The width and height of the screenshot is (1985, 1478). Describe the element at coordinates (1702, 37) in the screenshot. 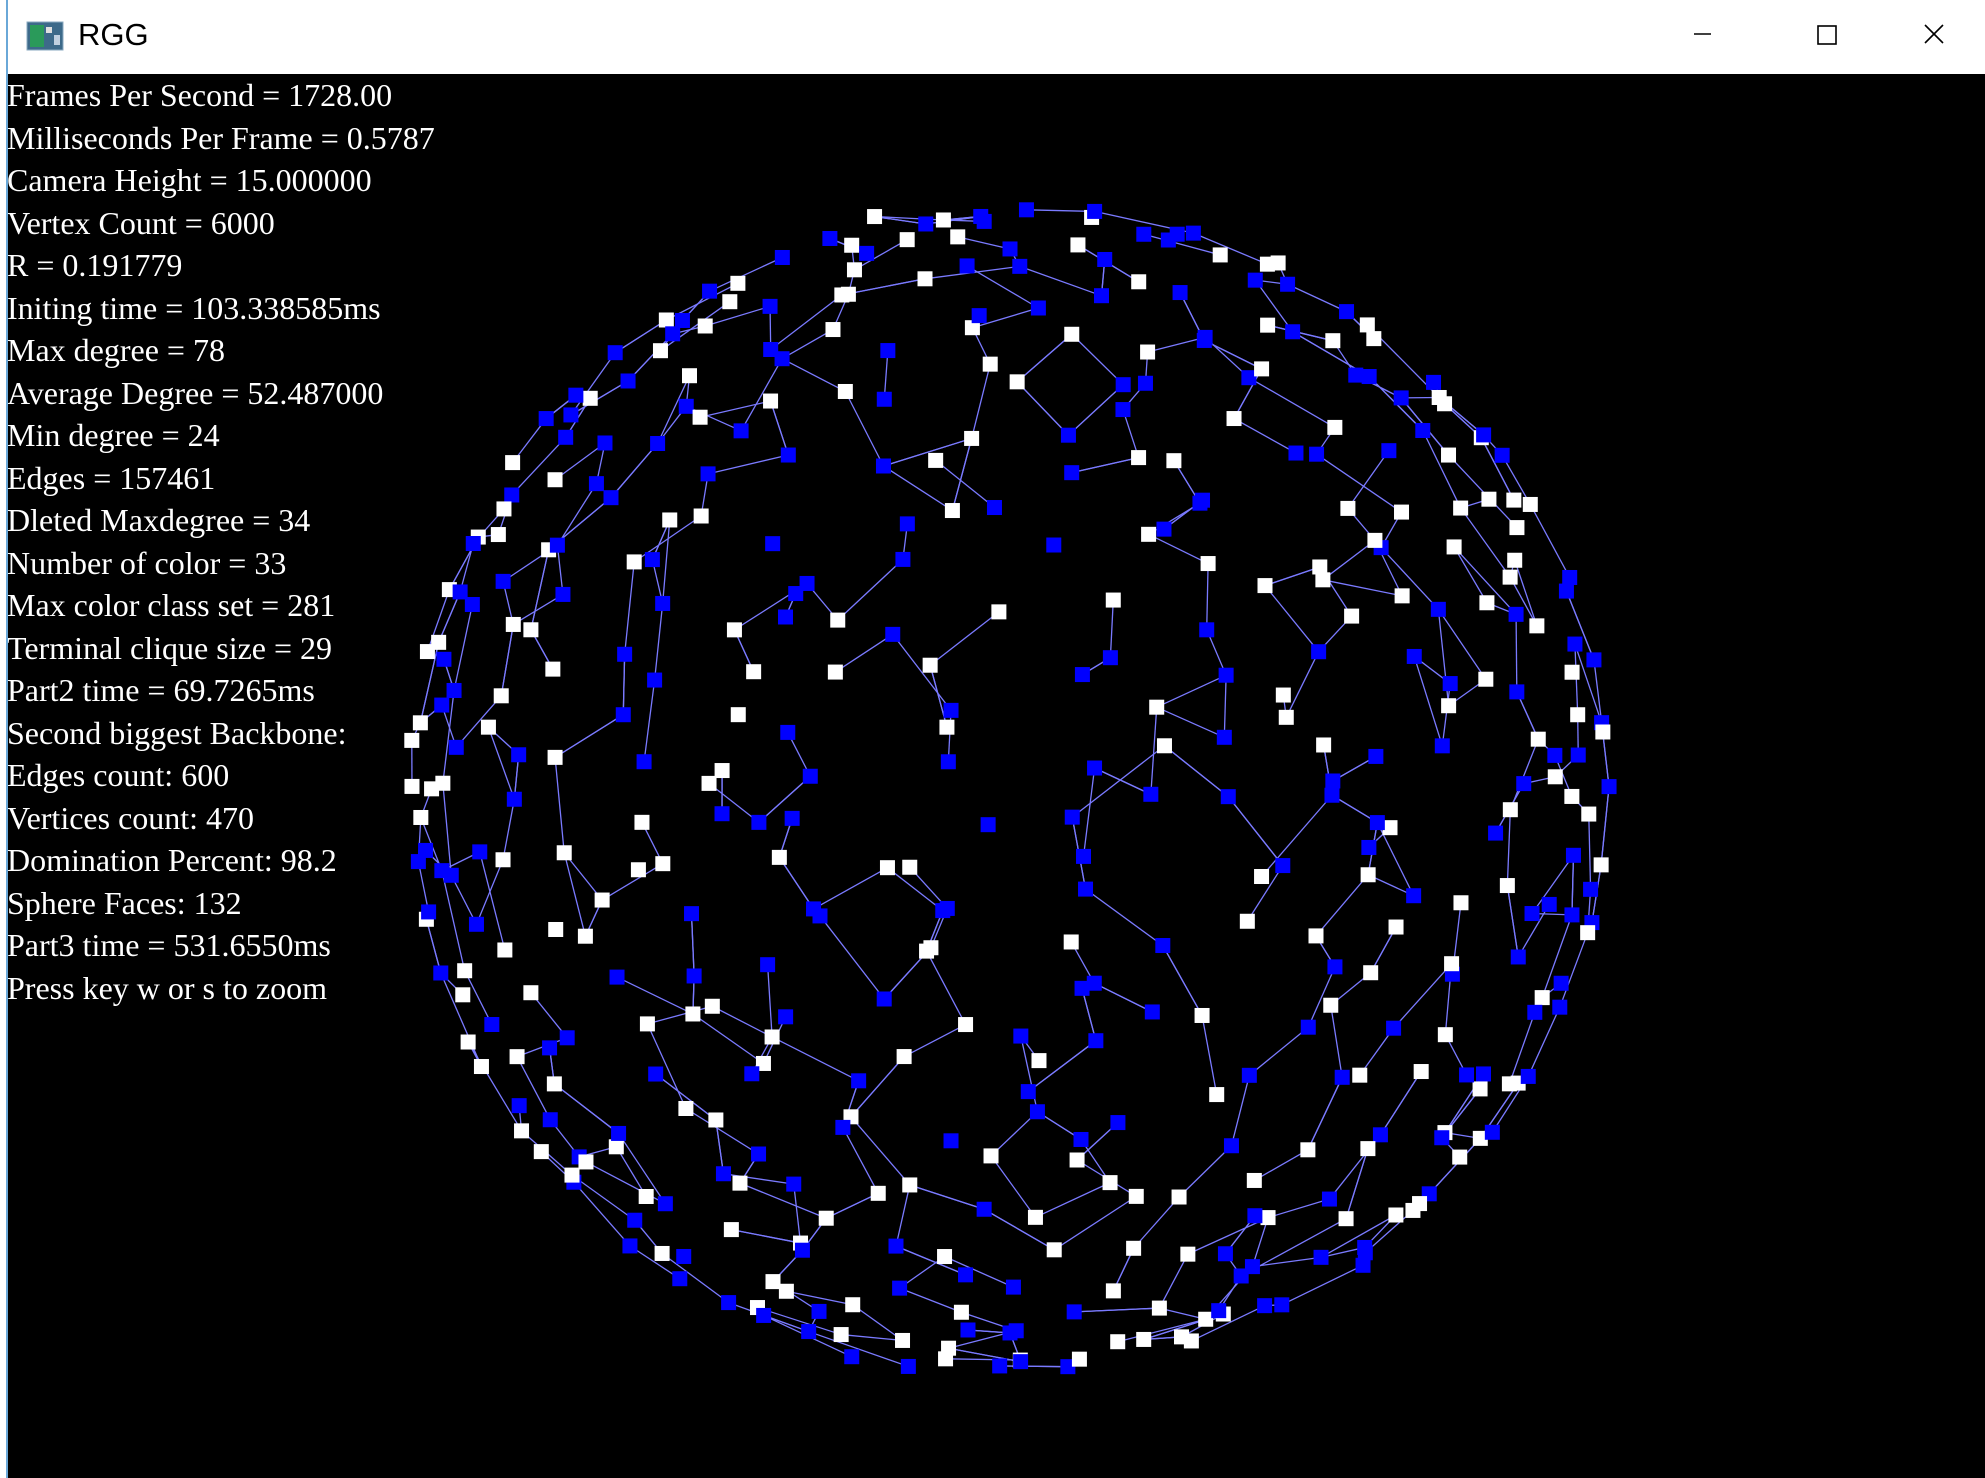

I see `minimize-button` at that location.